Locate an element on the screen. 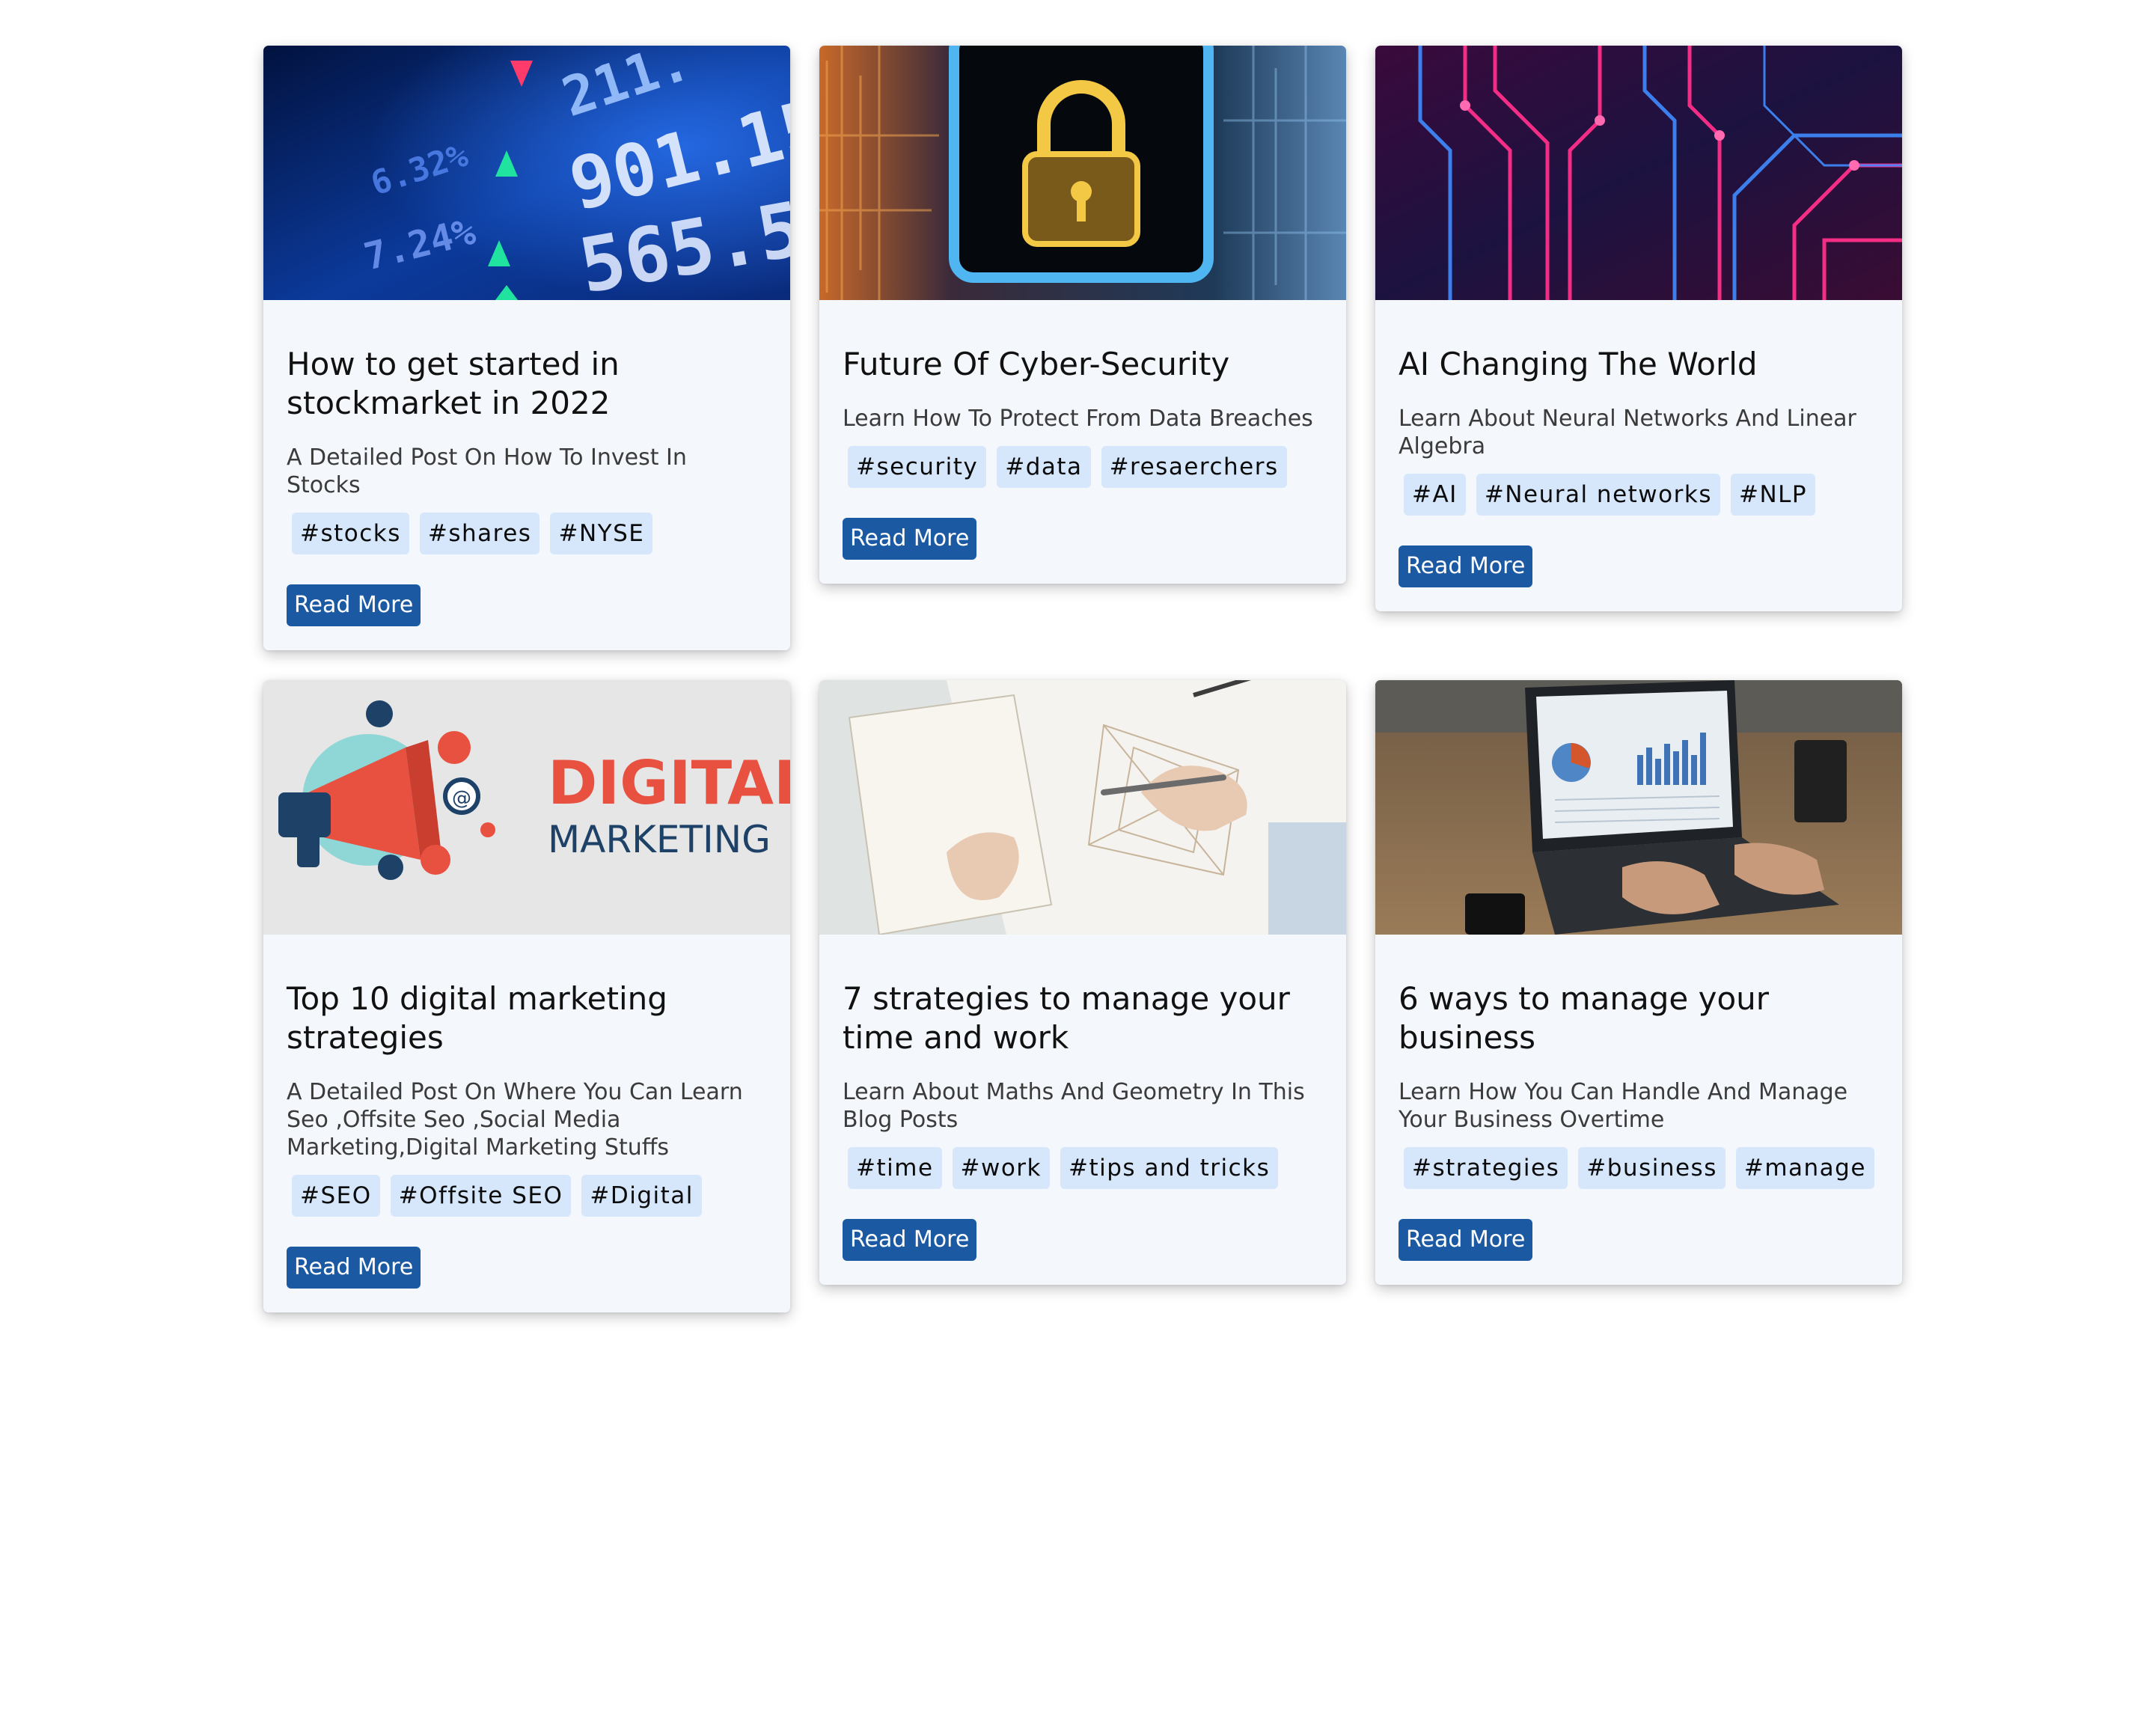 The image size is (2155, 1736). tag-chip: #stocks is located at coordinates (350, 533).